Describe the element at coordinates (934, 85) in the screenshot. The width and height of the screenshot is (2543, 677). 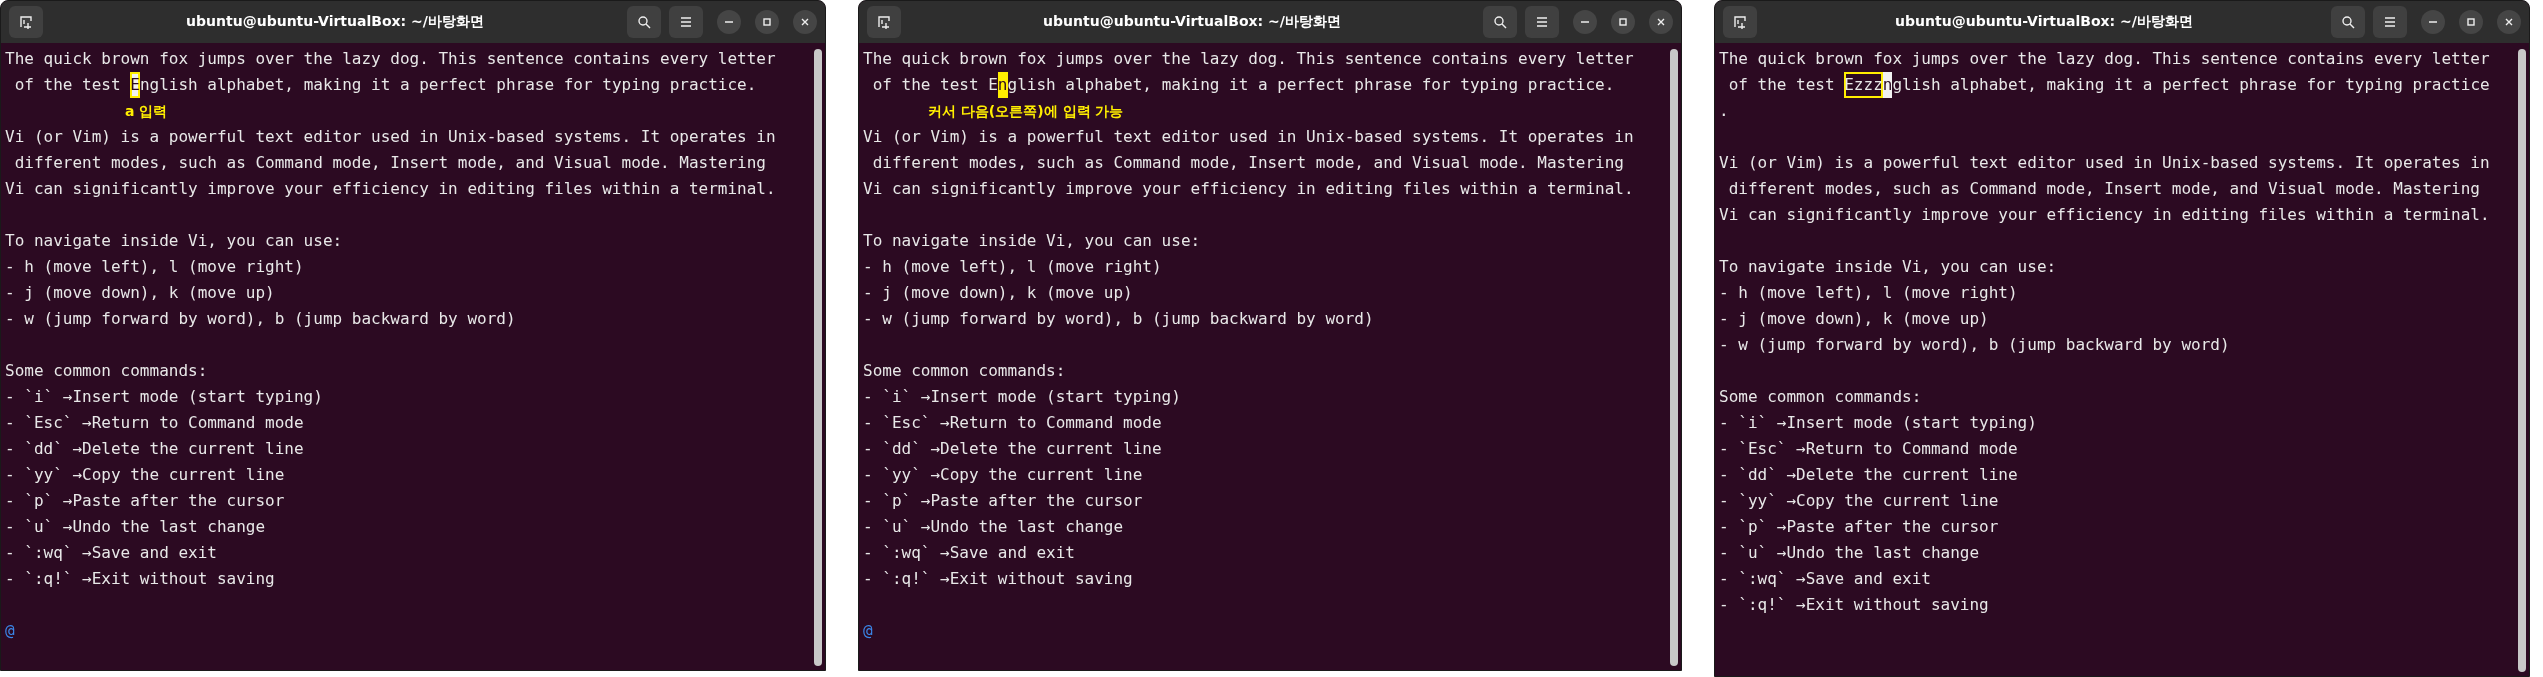
I see `editor-text: of the test E` at that location.